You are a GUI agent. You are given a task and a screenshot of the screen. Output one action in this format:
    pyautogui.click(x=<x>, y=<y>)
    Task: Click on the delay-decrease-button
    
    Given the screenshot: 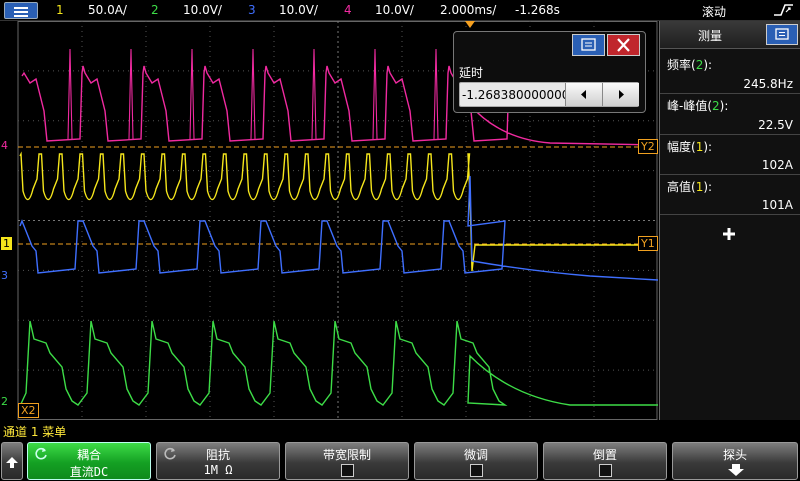 What is the action you would take?
    pyautogui.click(x=583, y=94)
    